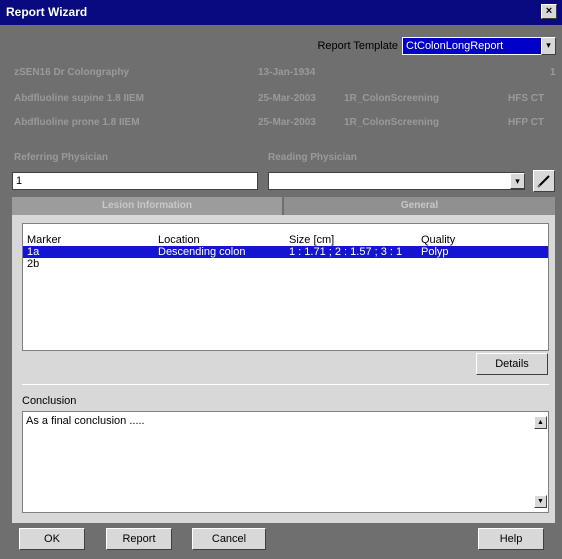 The width and height of the screenshot is (562, 559). What do you see at coordinates (61, 157) in the screenshot?
I see `referring-physician-label: Referring Physician` at bounding box center [61, 157].